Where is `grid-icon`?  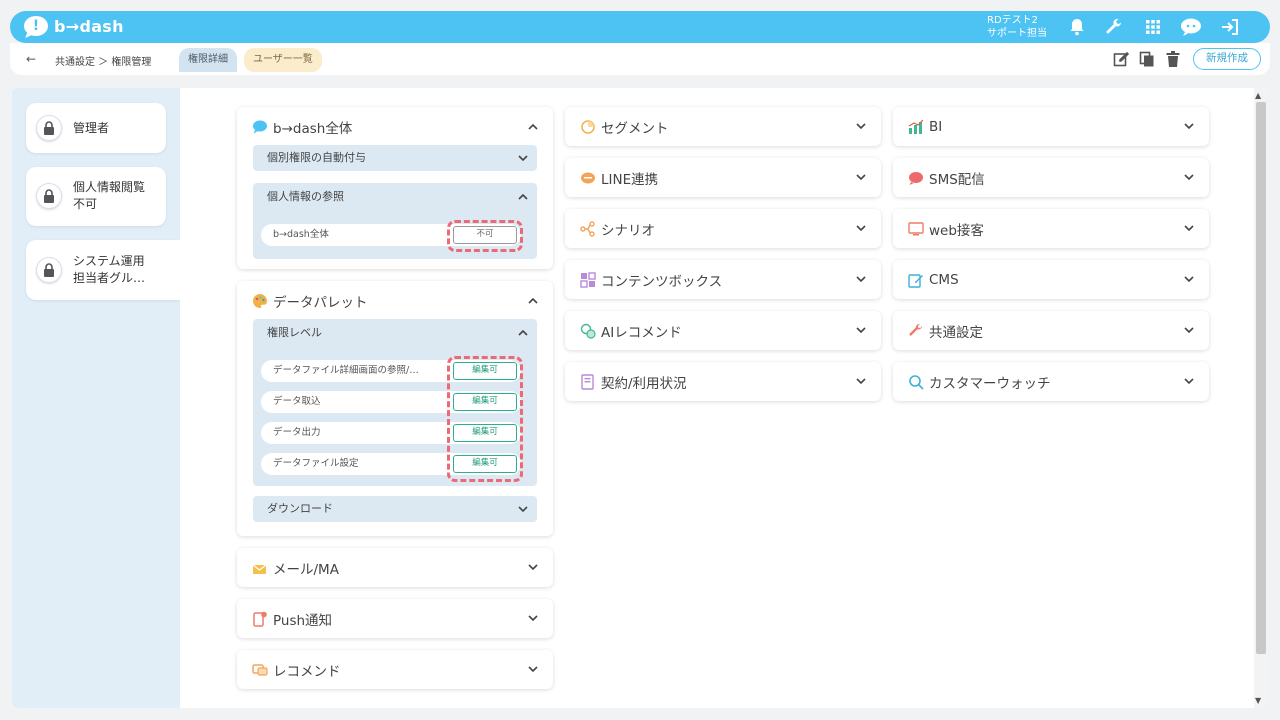
grid-icon is located at coordinates (1153, 27).